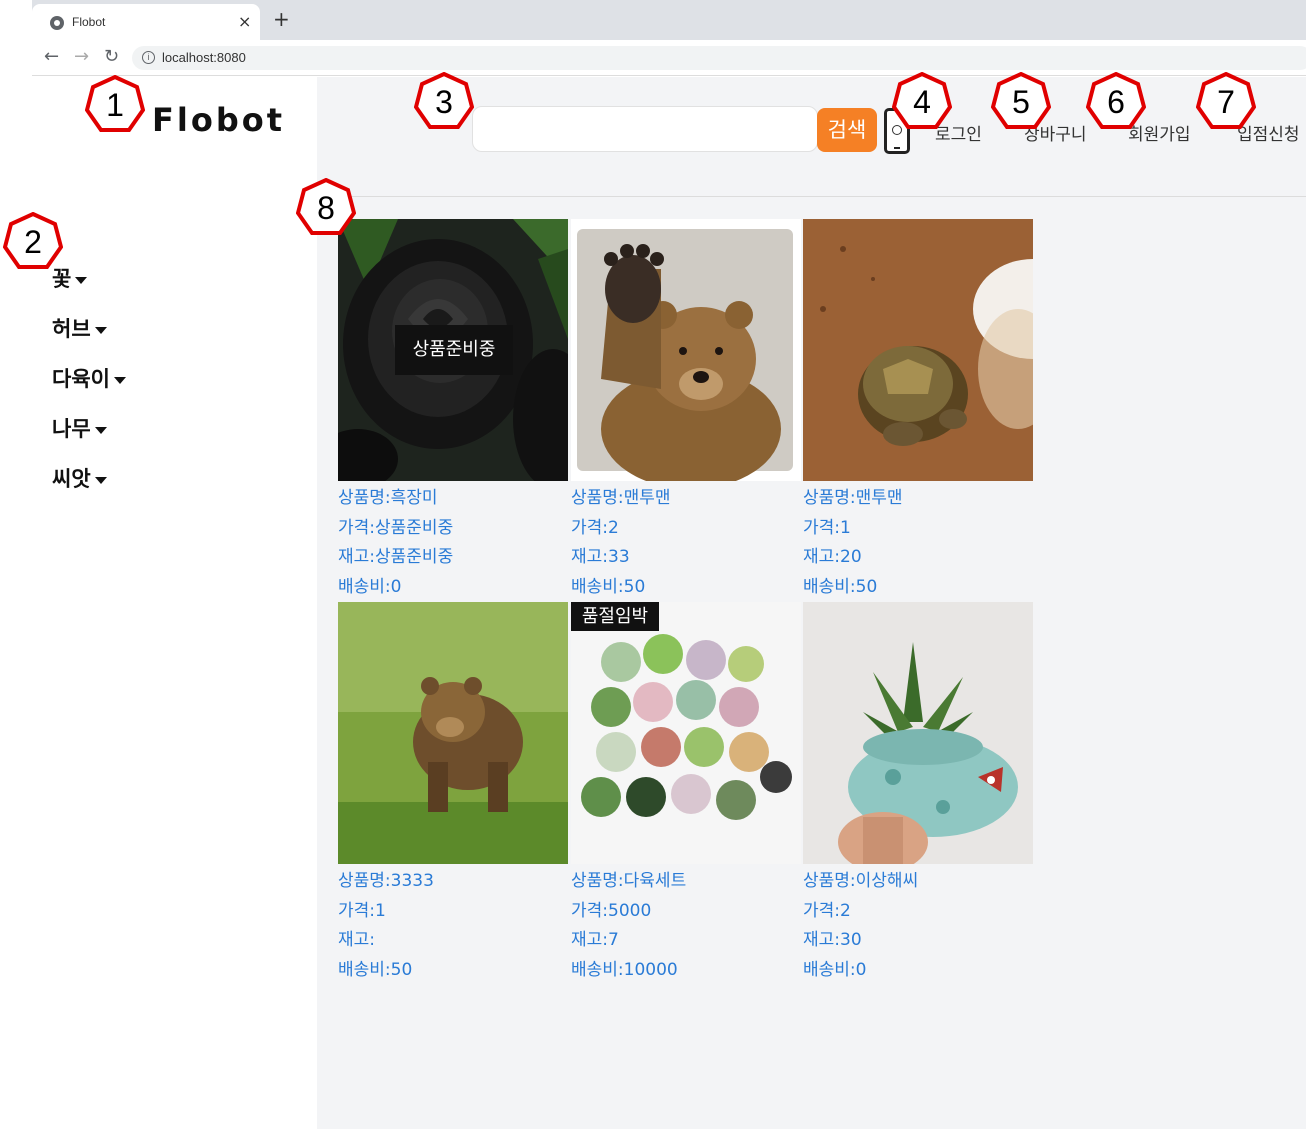 This screenshot has width=1306, height=1129. Describe the element at coordinates (244, 21) in the screenshot. I see `tab-close-icon: ×` at that location.